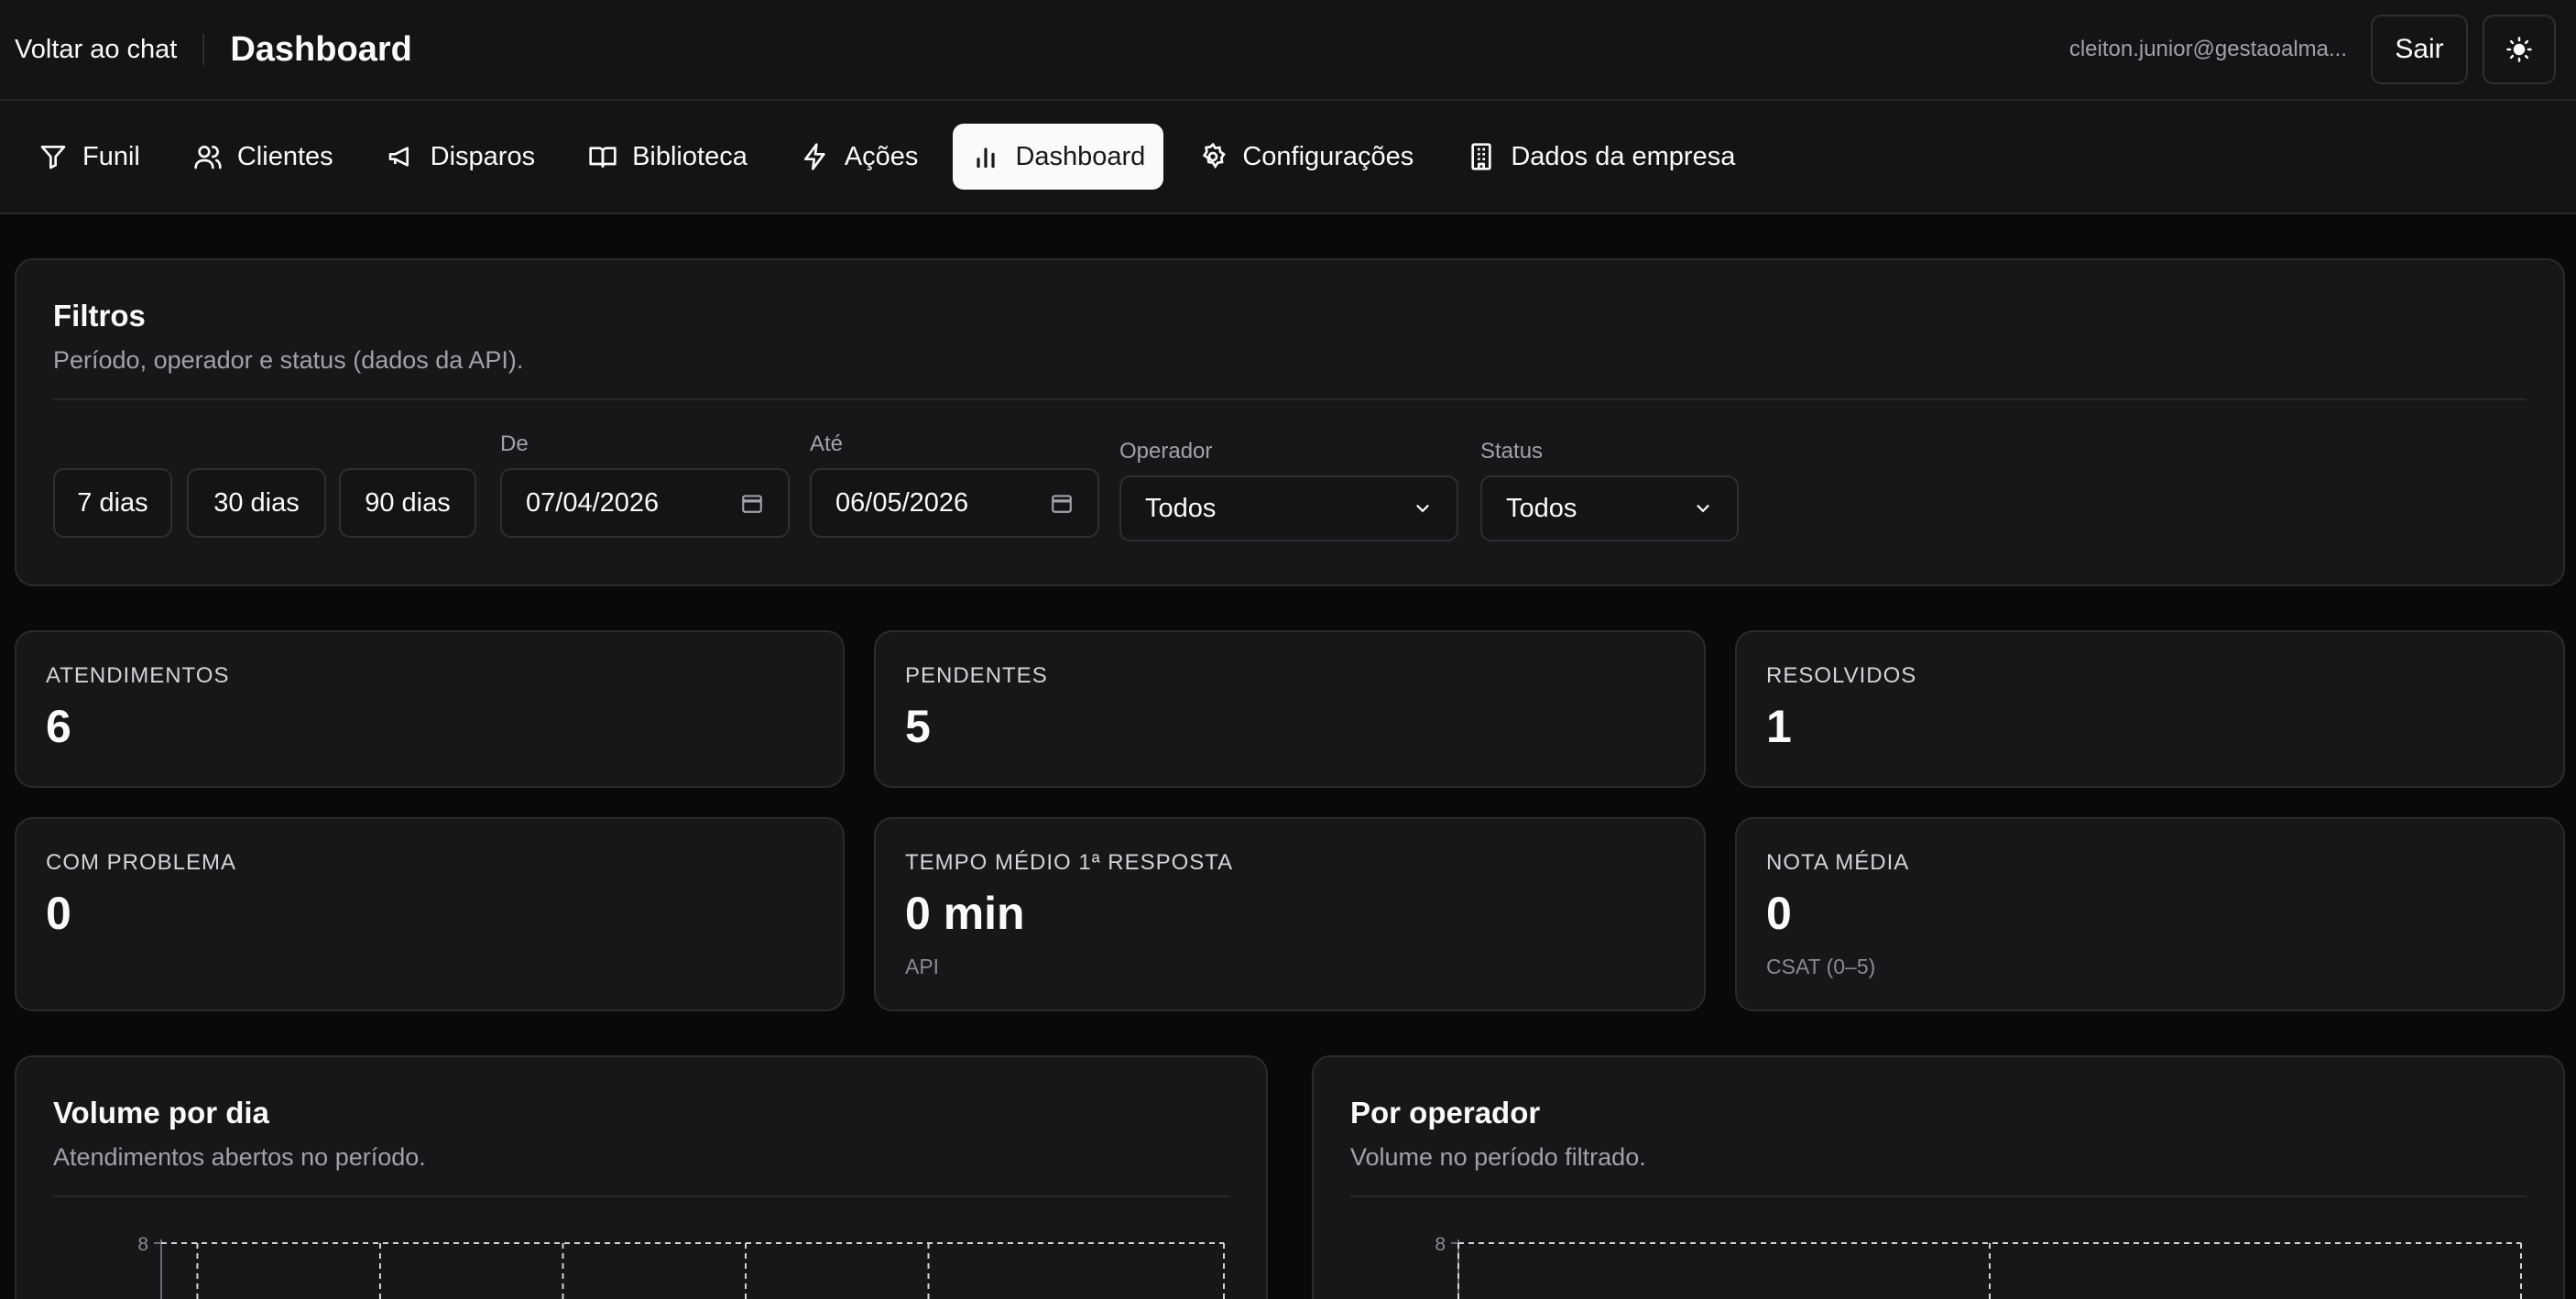 Image resolution: width=2576 pixels, height=1299 pixels. Describe the element at coordinates (113, 503) in the screenshot. I see `preset-7-days-button: 7 dias` at that location.